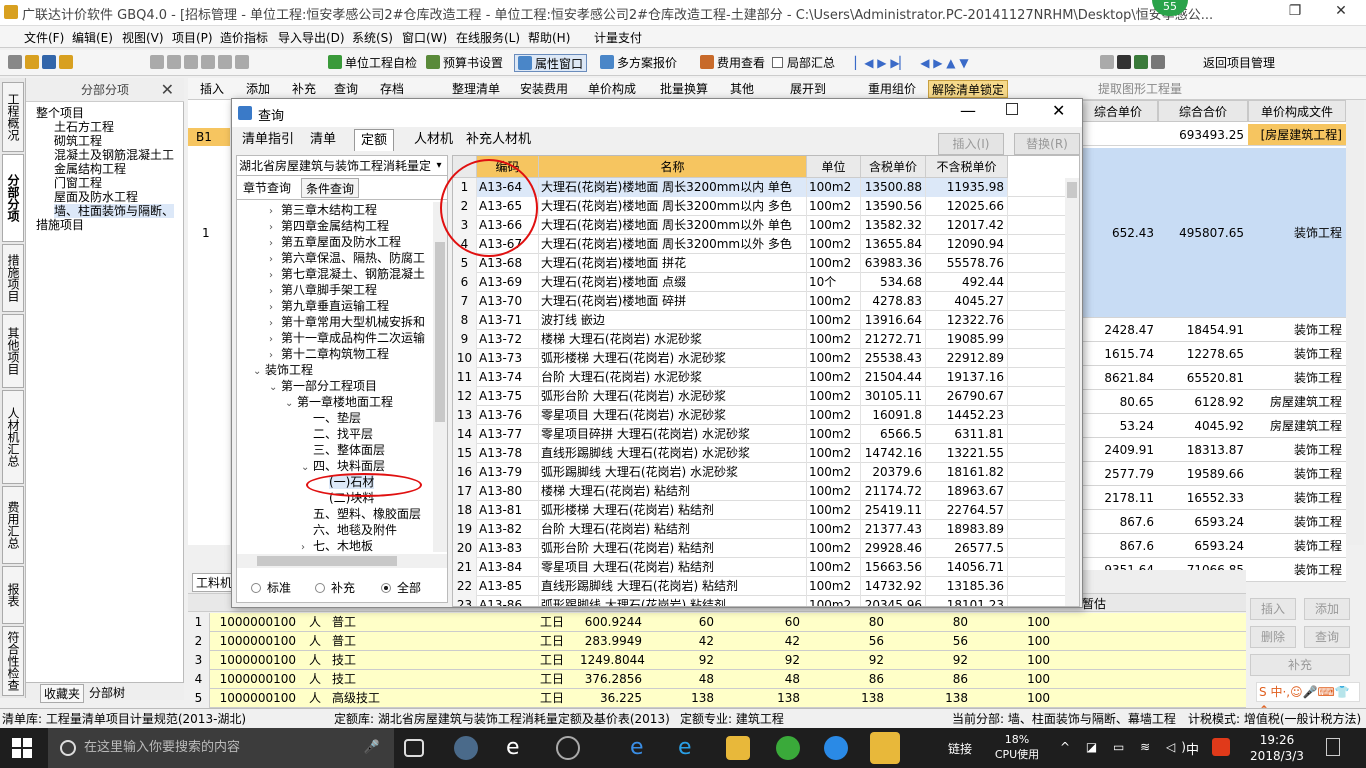  I want to click on main-grid-cell: 2178.11, so click(1118, 498).